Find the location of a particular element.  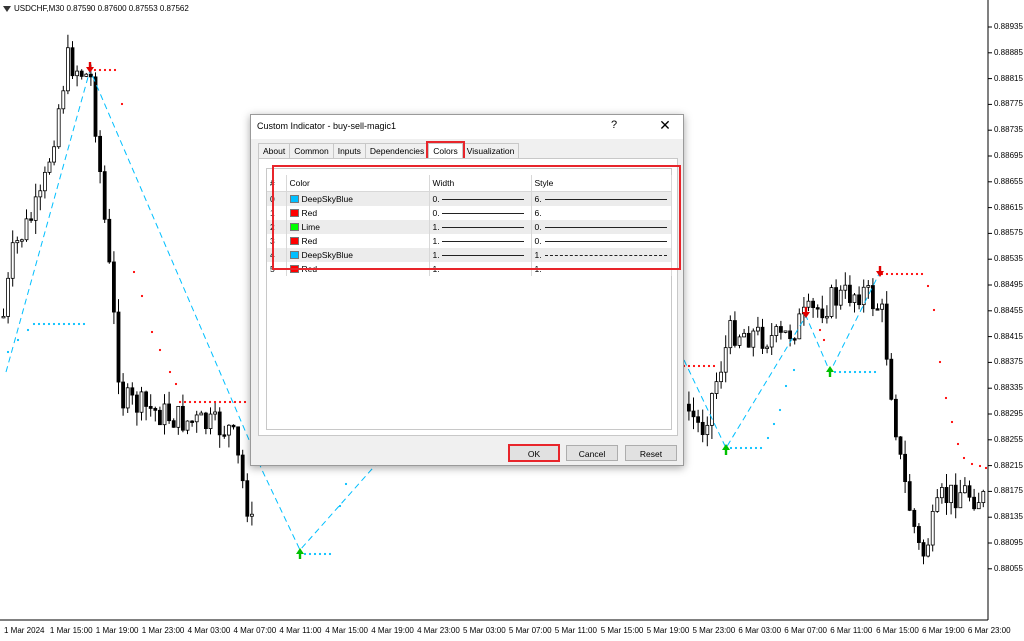

close-icon: ✕ is located at coordinates (665, 125).